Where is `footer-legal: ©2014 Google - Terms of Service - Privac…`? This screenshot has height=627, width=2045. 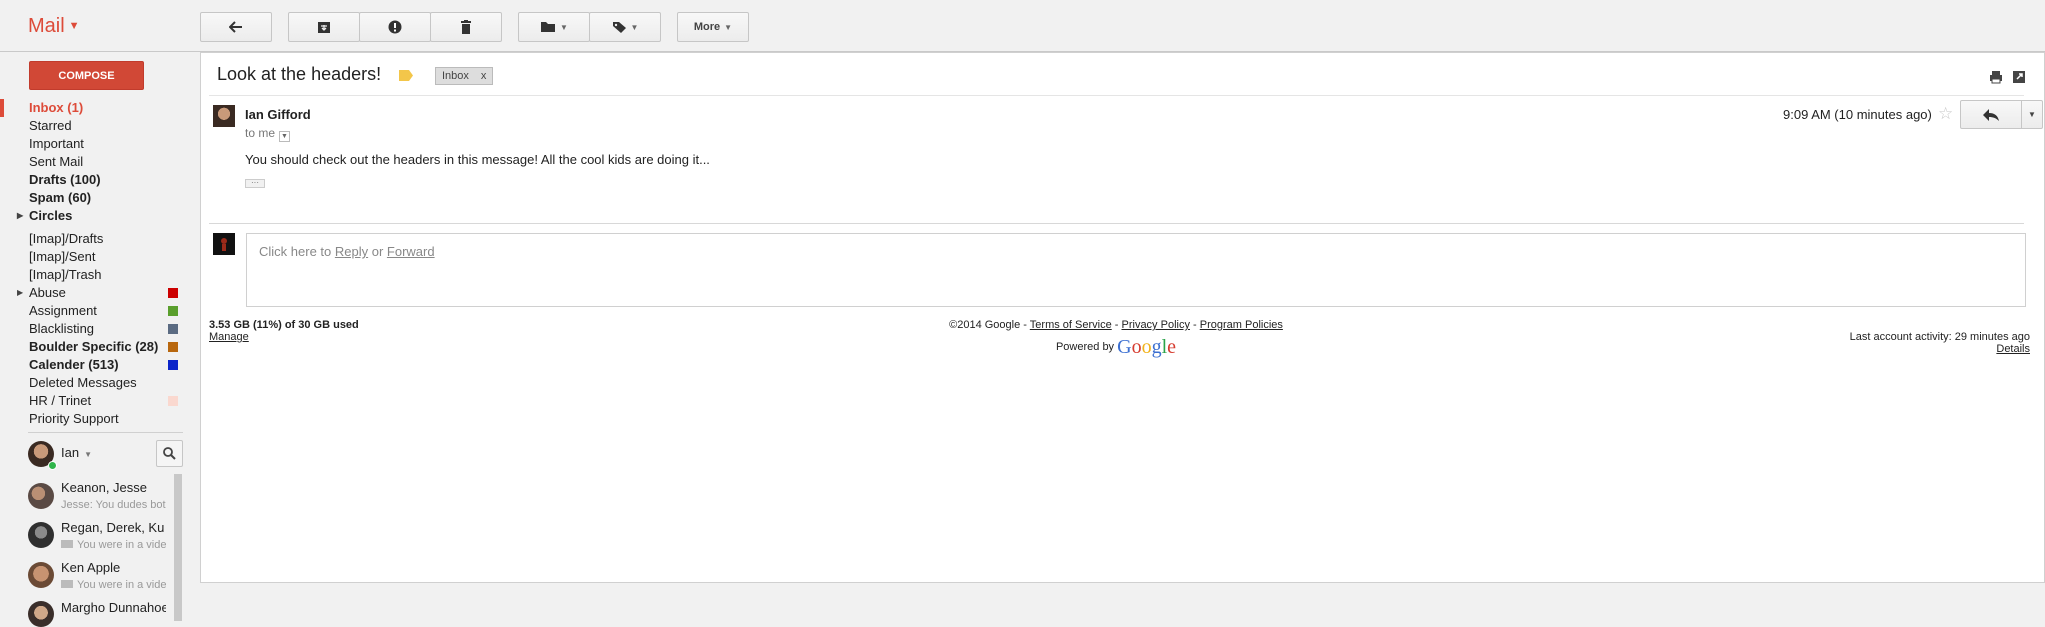 footer-legal: ©2014 Google - Terms of Service - Privac… is located at coordinates (1116, 325).